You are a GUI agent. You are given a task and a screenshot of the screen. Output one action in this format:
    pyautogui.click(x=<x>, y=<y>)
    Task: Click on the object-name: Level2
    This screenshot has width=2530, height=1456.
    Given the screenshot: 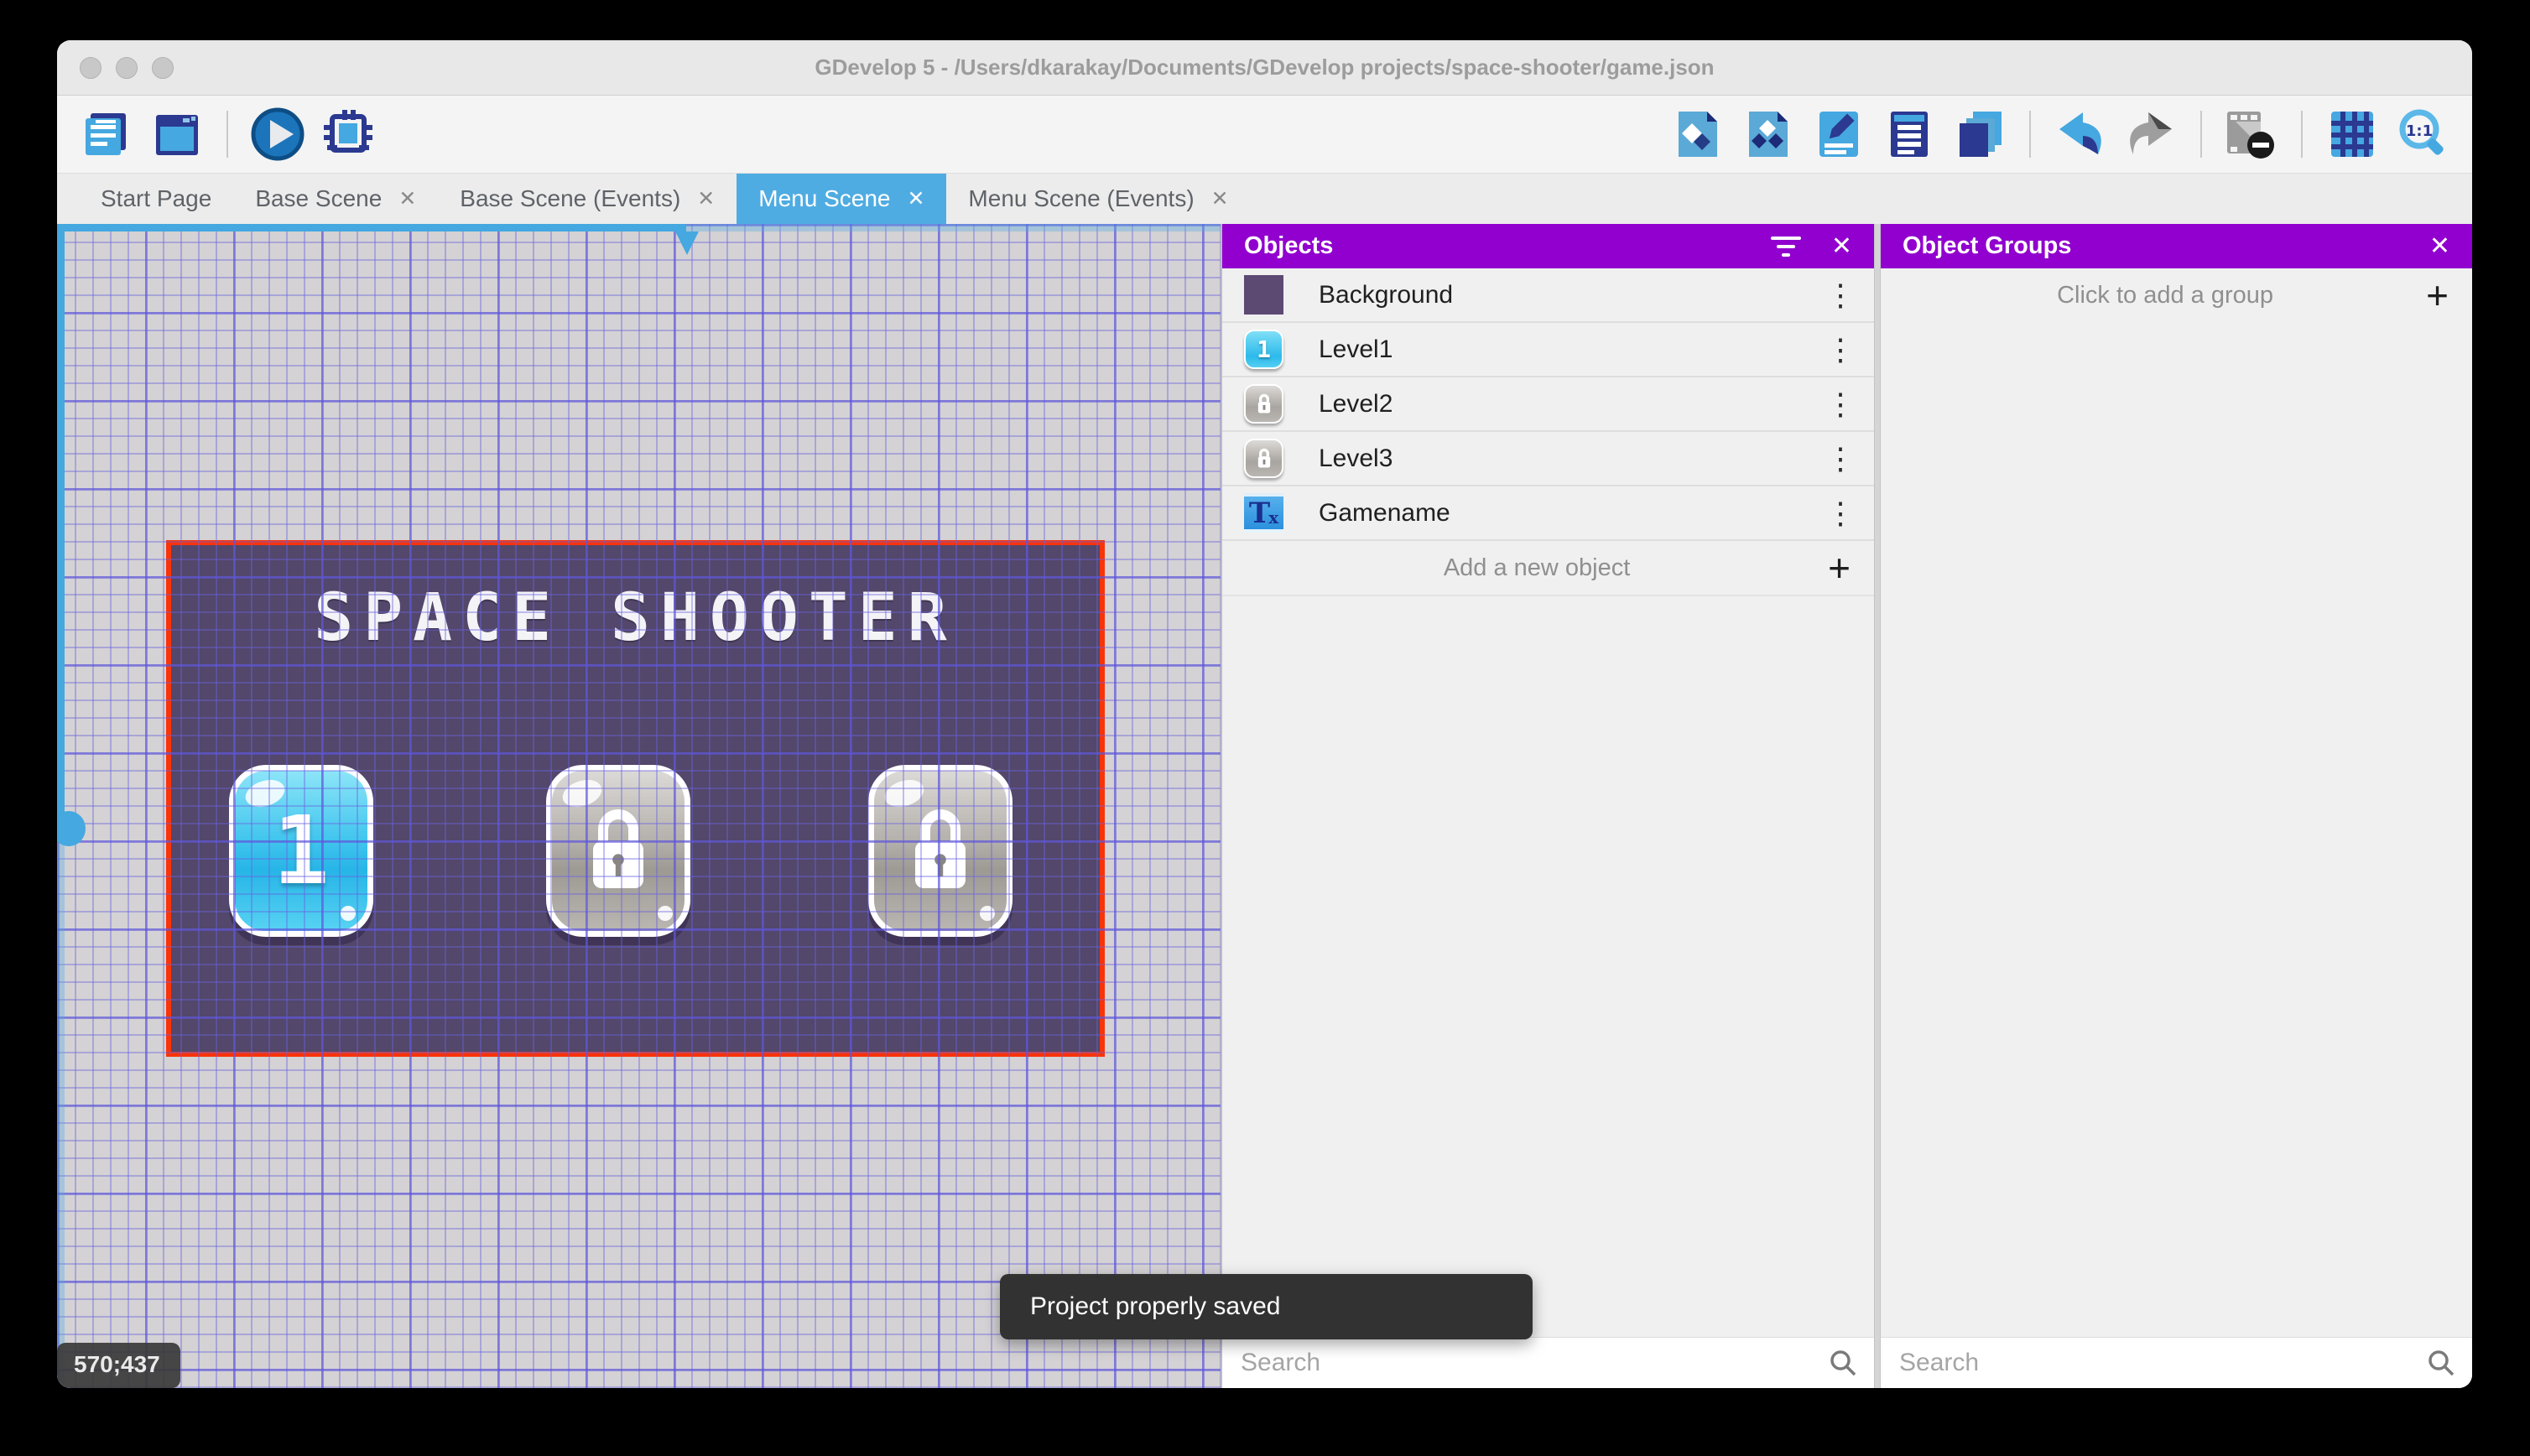 What is the action you would take?
    pyautogui.click(x=1356, y=403)
    